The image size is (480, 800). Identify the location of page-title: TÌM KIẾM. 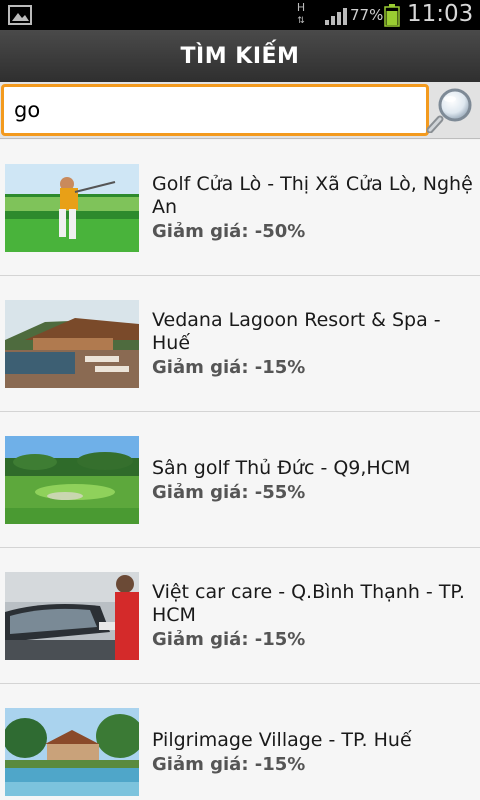
(240, 56).